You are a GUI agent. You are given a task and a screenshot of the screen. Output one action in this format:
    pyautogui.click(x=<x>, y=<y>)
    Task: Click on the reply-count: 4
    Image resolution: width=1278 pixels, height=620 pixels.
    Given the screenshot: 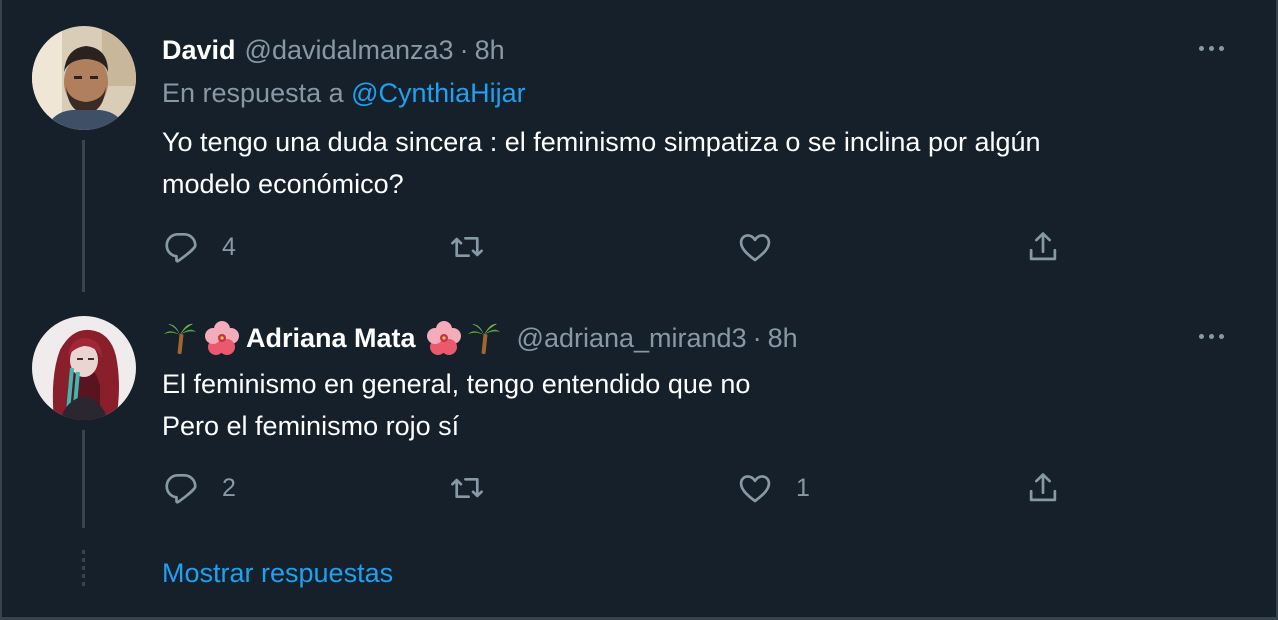 What is the action you would take?
    pyautogui.click(x=229, y=246)
    